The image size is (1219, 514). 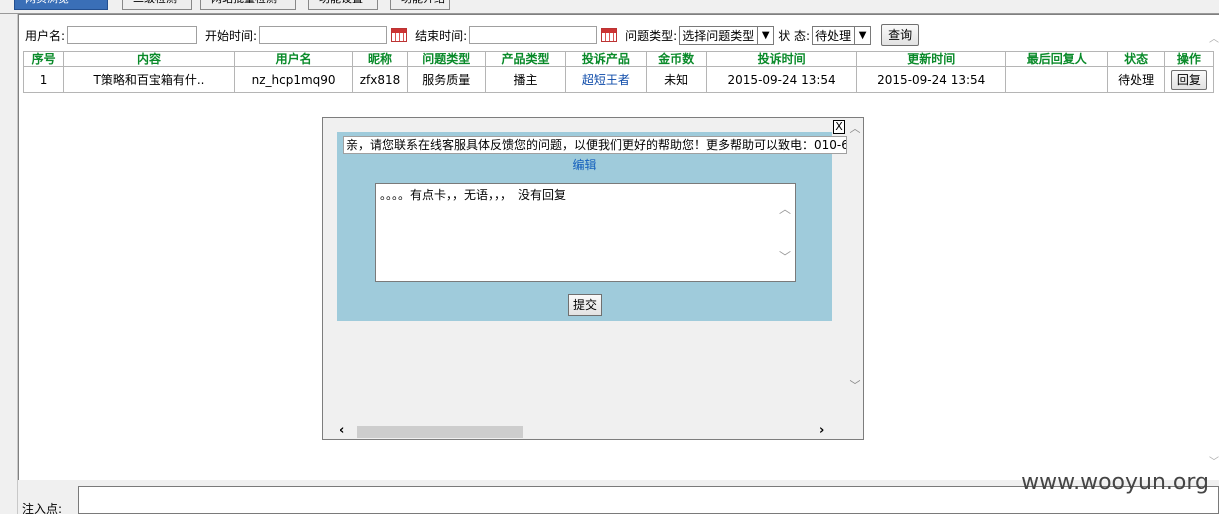 I want to click on cell-action: 回复, so click(x=1189, y=79).